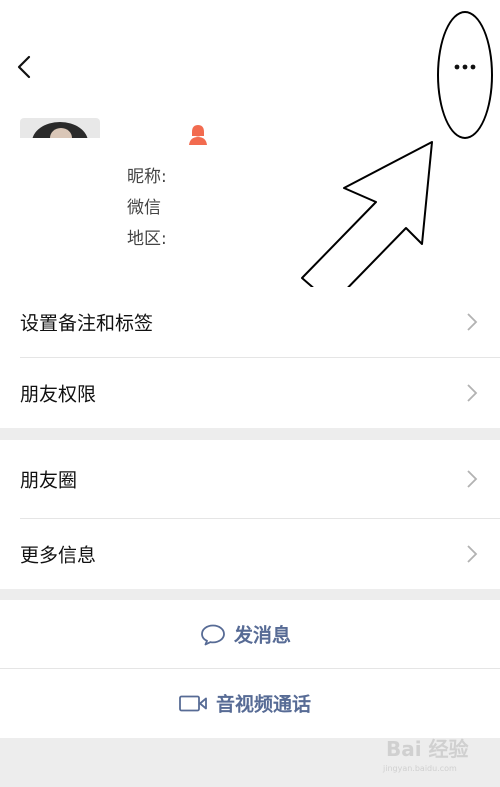 This screenshot has width=500, height=787. What do you see at coordinates (87, 323) in the screenshot?
I see `row-label: 设置备注和标签` at bounding box center [87, 323].